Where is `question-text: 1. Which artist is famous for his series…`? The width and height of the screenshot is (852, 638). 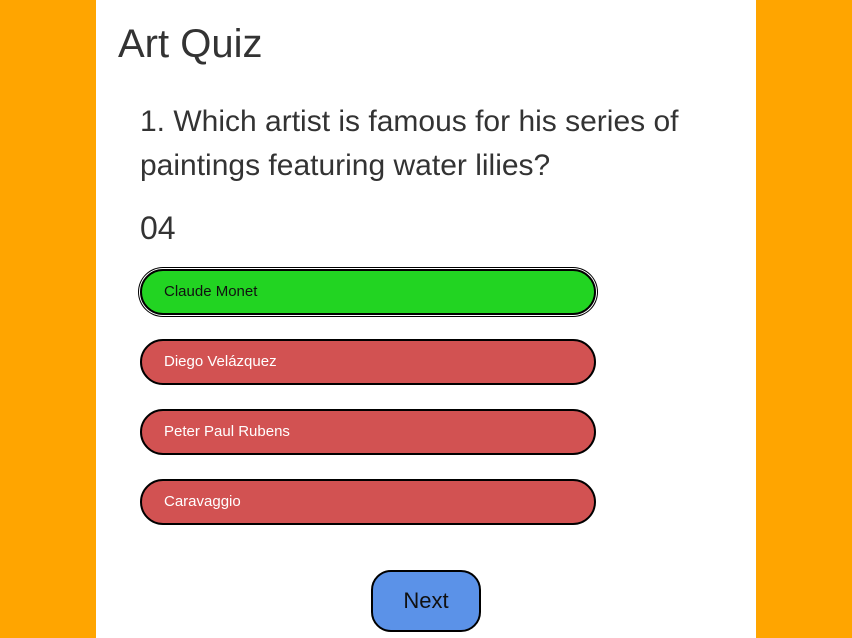 question-text: 1. Which artist is famous for his series… is located at coordinates (409, 143).